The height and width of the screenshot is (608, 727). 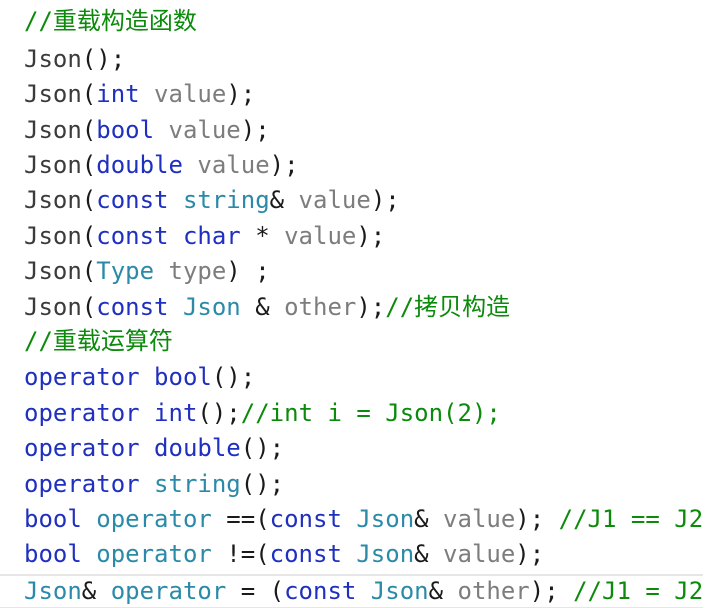 What do you see at coordinates (631, 519) in the screenshot?
I see `code-token: //J1 == J2` at bounding box center [631, 519].